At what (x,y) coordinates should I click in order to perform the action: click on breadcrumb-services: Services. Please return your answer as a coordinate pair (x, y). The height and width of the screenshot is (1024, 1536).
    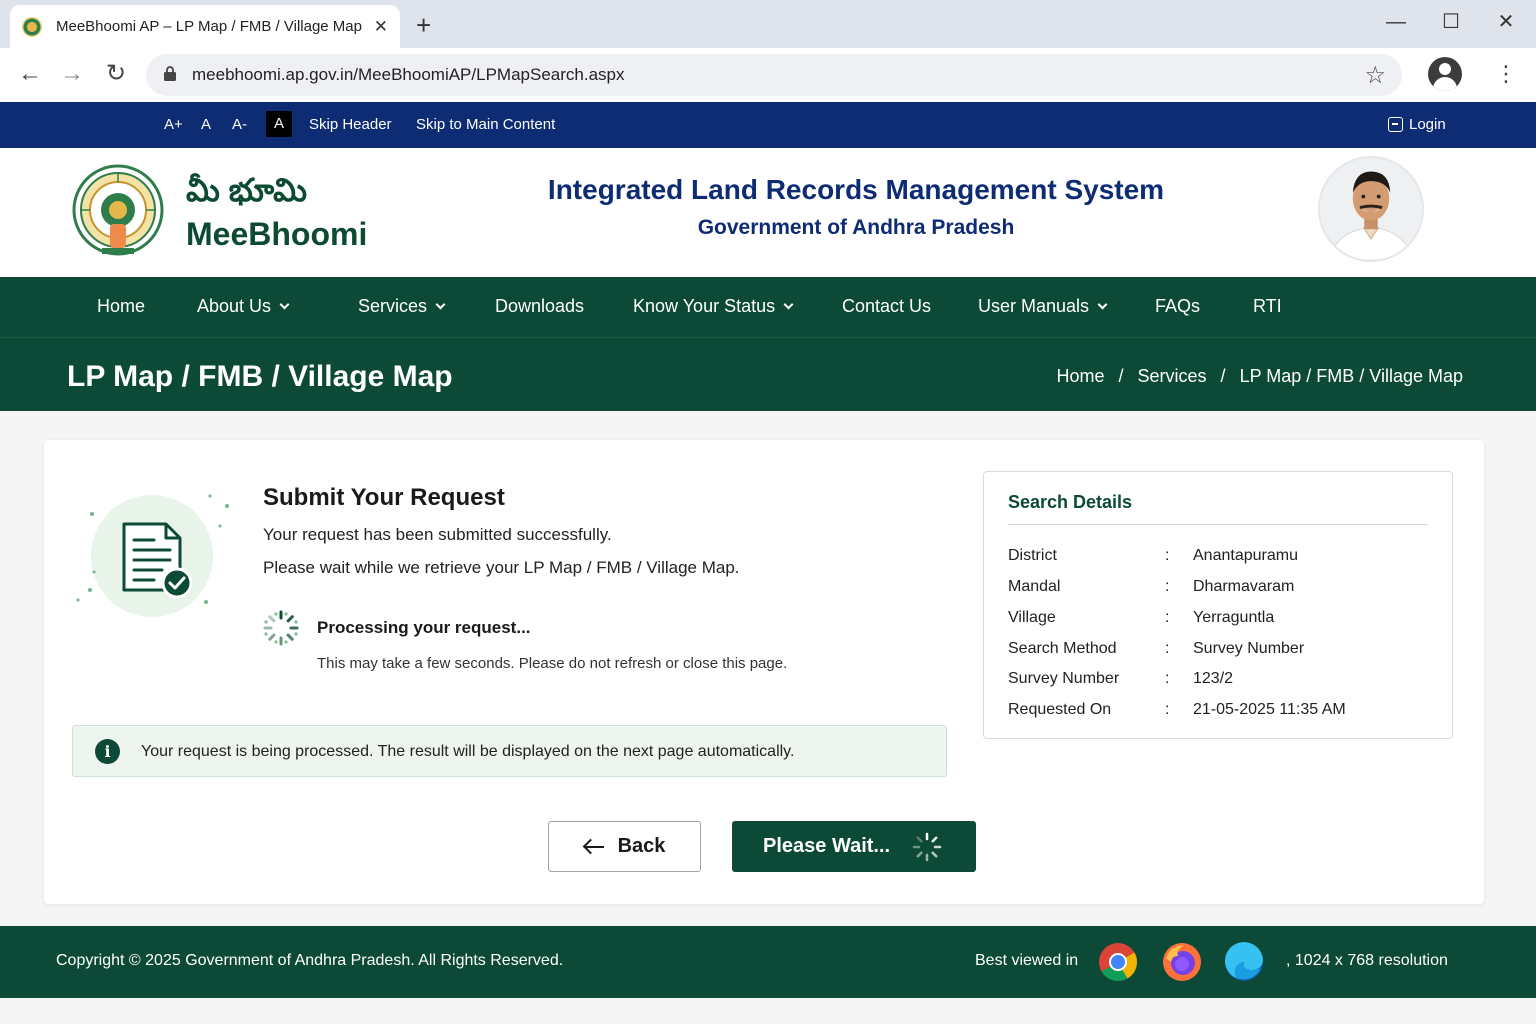
    Looking at the image, I should click on (1172, 376).